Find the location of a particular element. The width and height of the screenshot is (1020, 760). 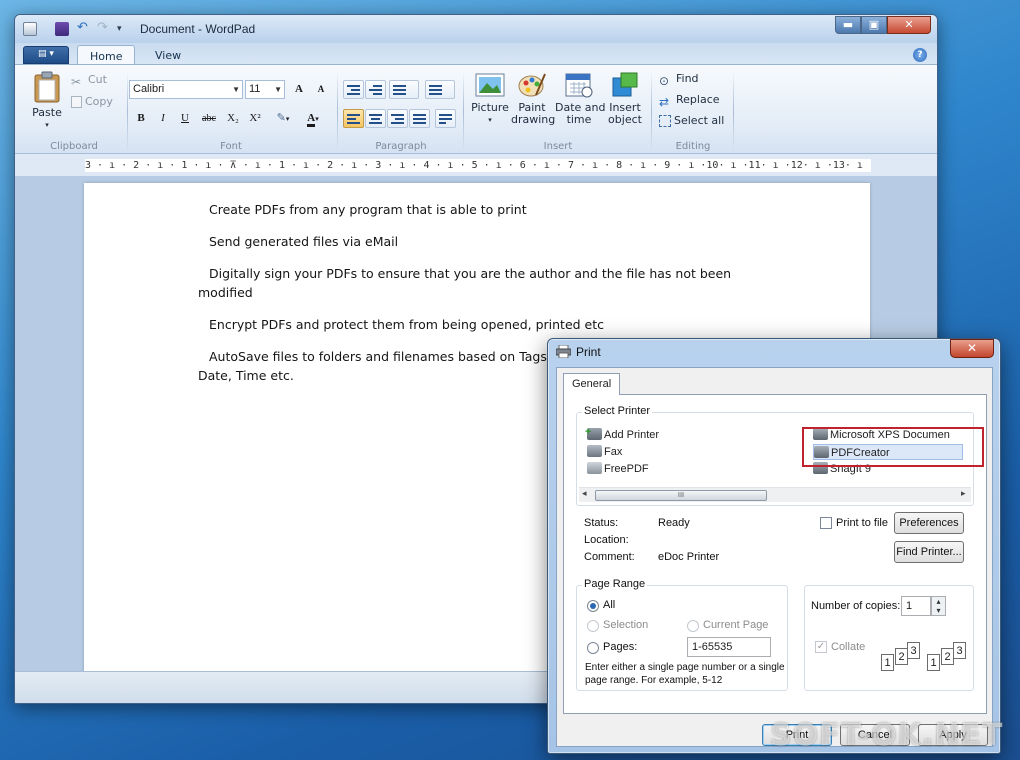

printer-item-freepdf: FreePDF is located at coordinates (618, 469).